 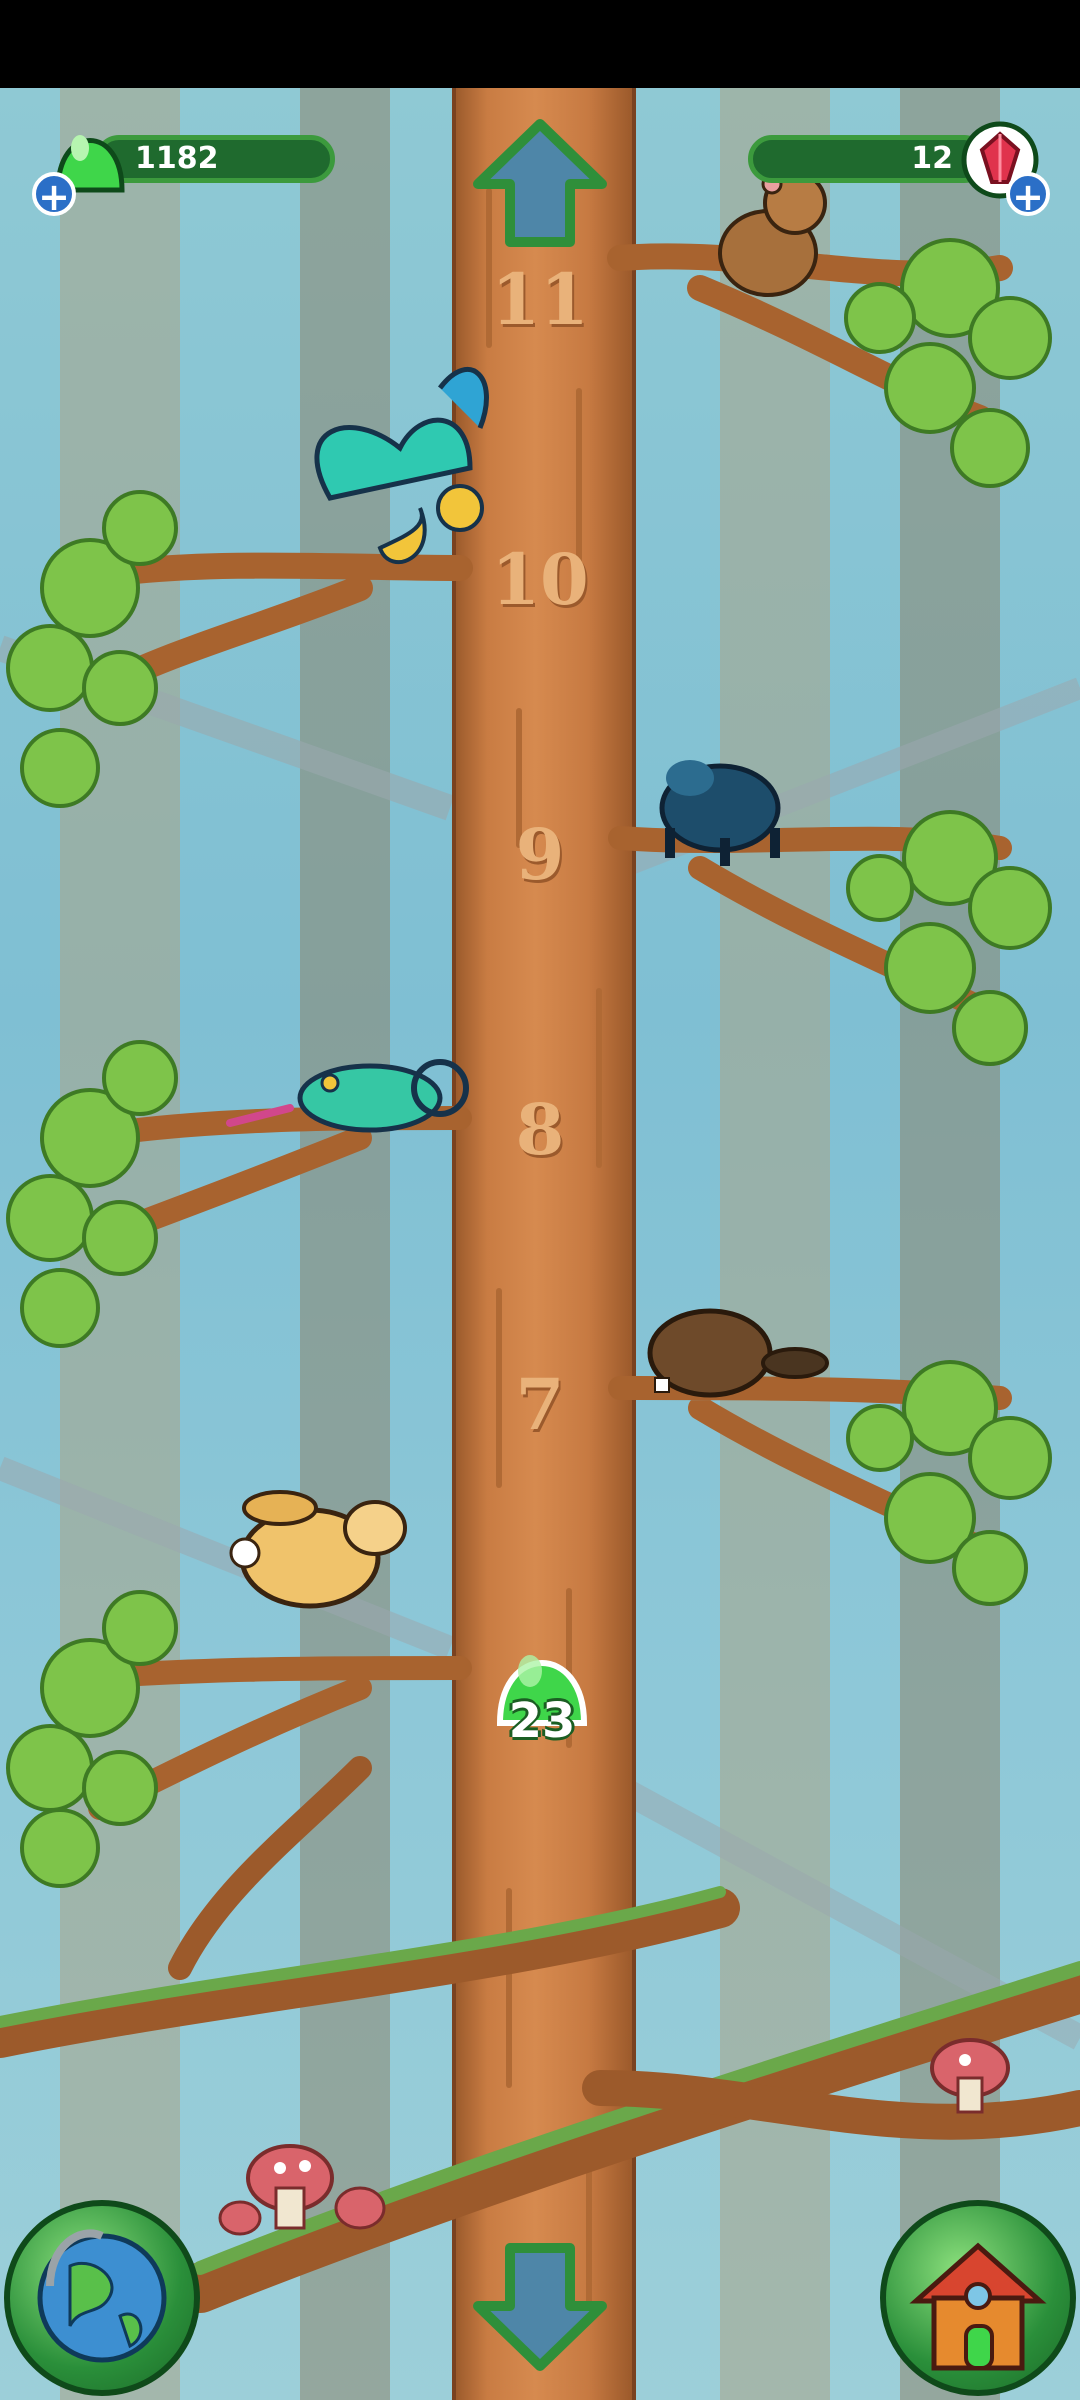 I want to click on home-button, so click(x=978, y=2298).